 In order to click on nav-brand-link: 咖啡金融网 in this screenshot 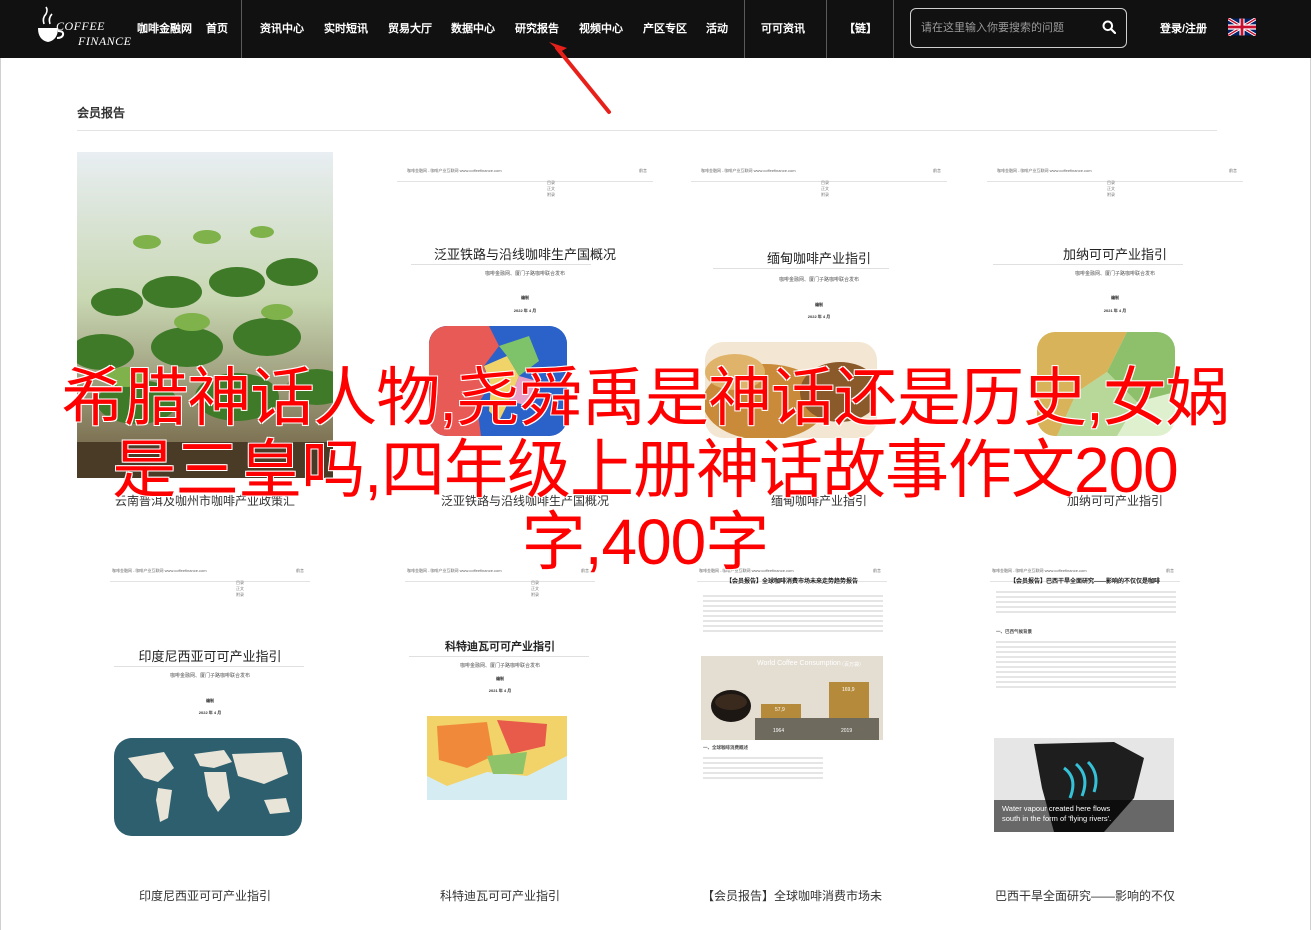, I will do `click(164, 29)`.